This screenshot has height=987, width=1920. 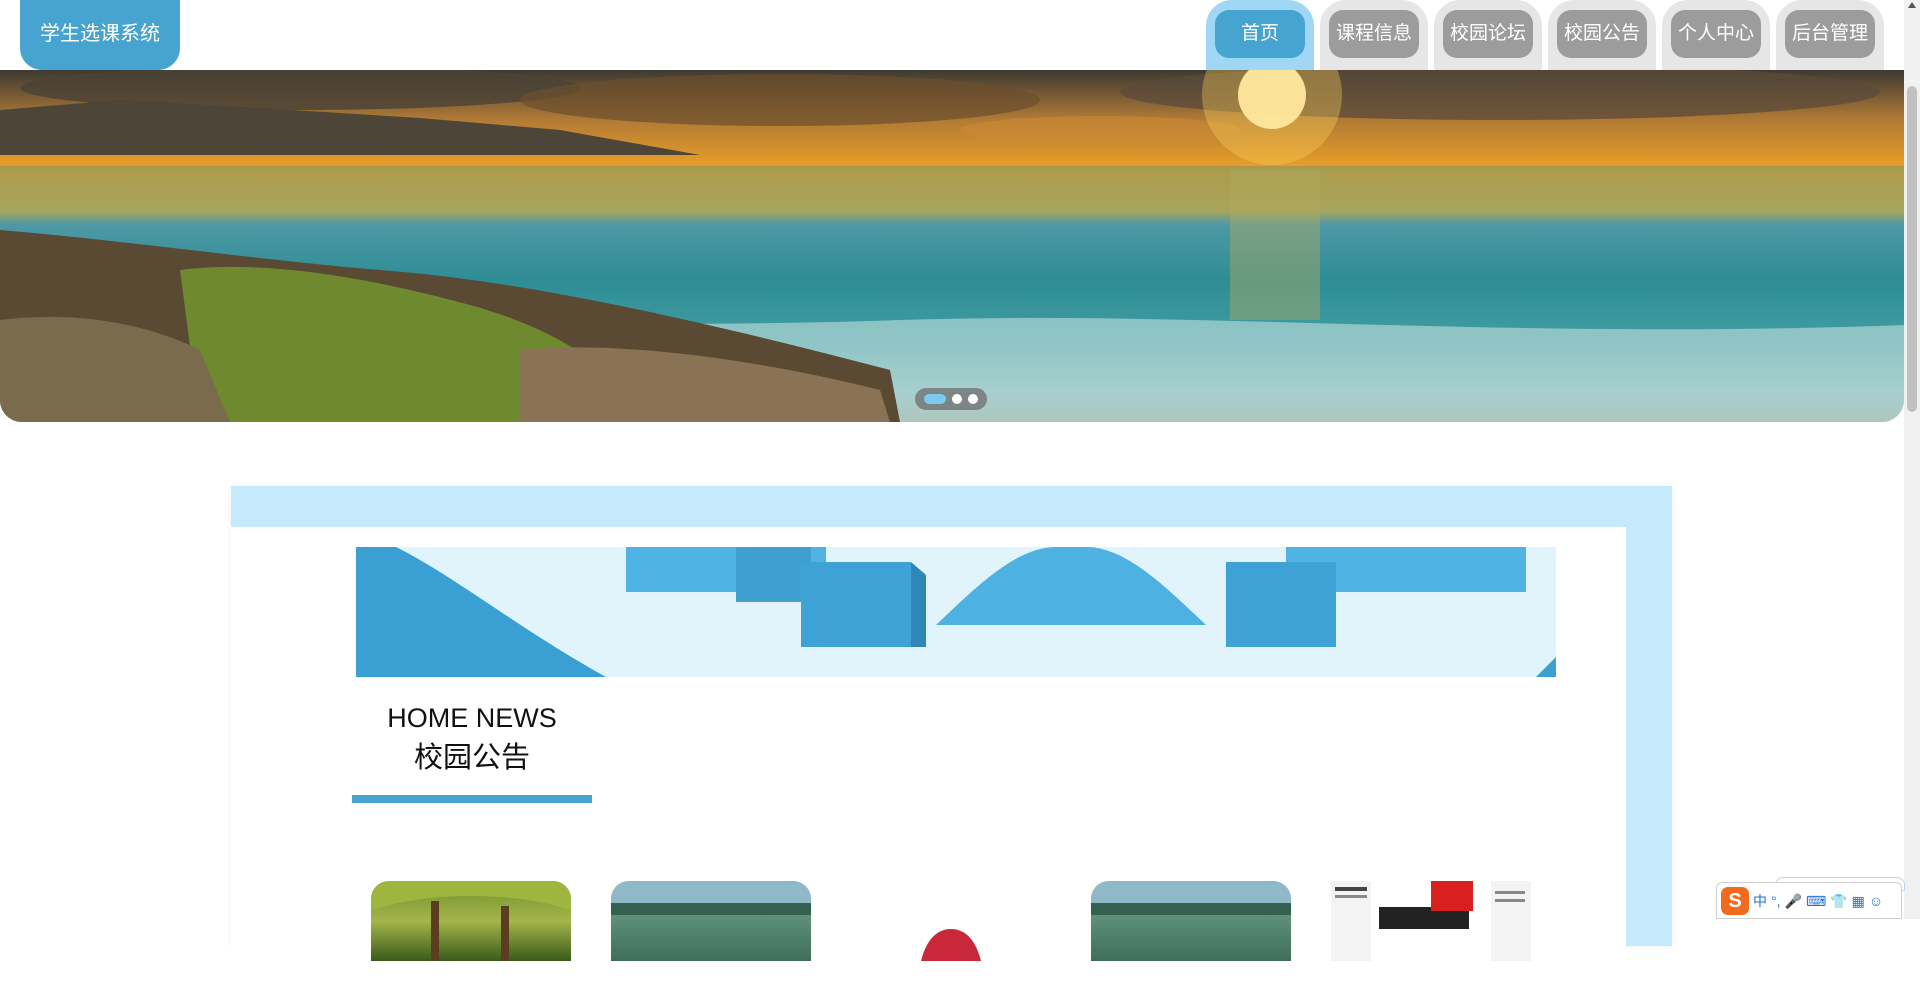 What do you see at coordinates (472, 799) in the screenshot?
I see `news-title-underline` at bounding box center [472, 799].